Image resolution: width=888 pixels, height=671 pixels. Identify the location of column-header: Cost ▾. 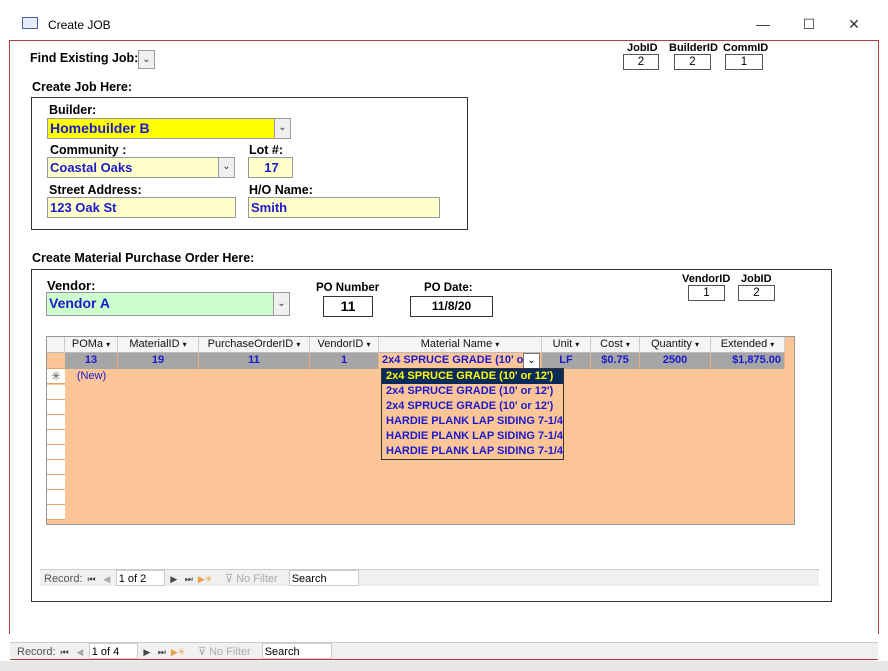
(615, 345).